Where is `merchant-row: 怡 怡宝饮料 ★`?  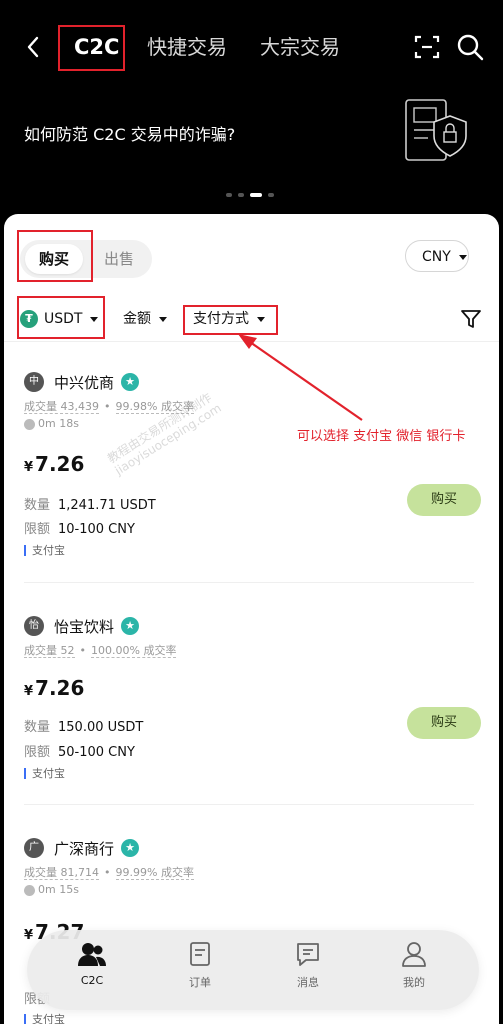
merchant-row: 怡 怡宝饮料 ★ is located at coordinates (82, 626).